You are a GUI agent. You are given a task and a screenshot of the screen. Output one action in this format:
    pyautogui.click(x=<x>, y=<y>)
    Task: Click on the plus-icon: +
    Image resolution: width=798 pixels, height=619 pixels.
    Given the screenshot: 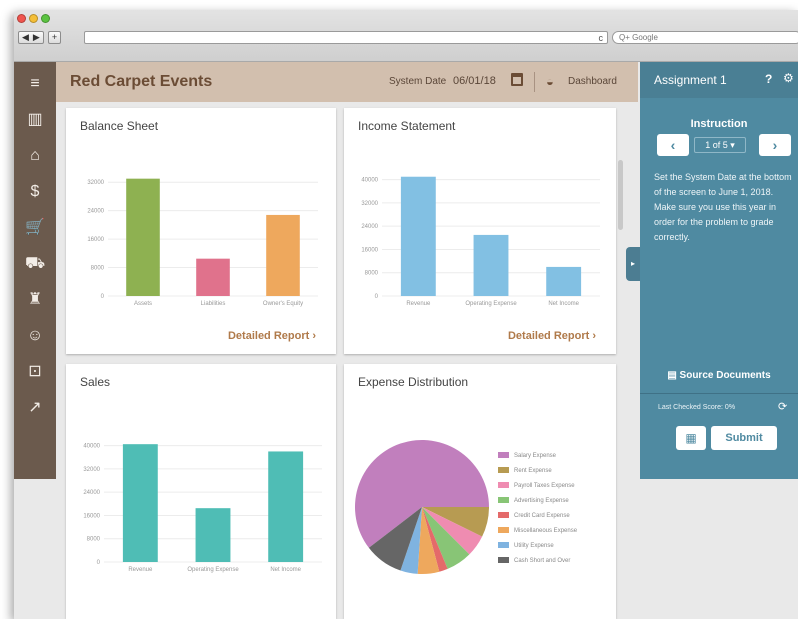 What is the action you would take?
    pyautogui.click(x=54, y=37)
    